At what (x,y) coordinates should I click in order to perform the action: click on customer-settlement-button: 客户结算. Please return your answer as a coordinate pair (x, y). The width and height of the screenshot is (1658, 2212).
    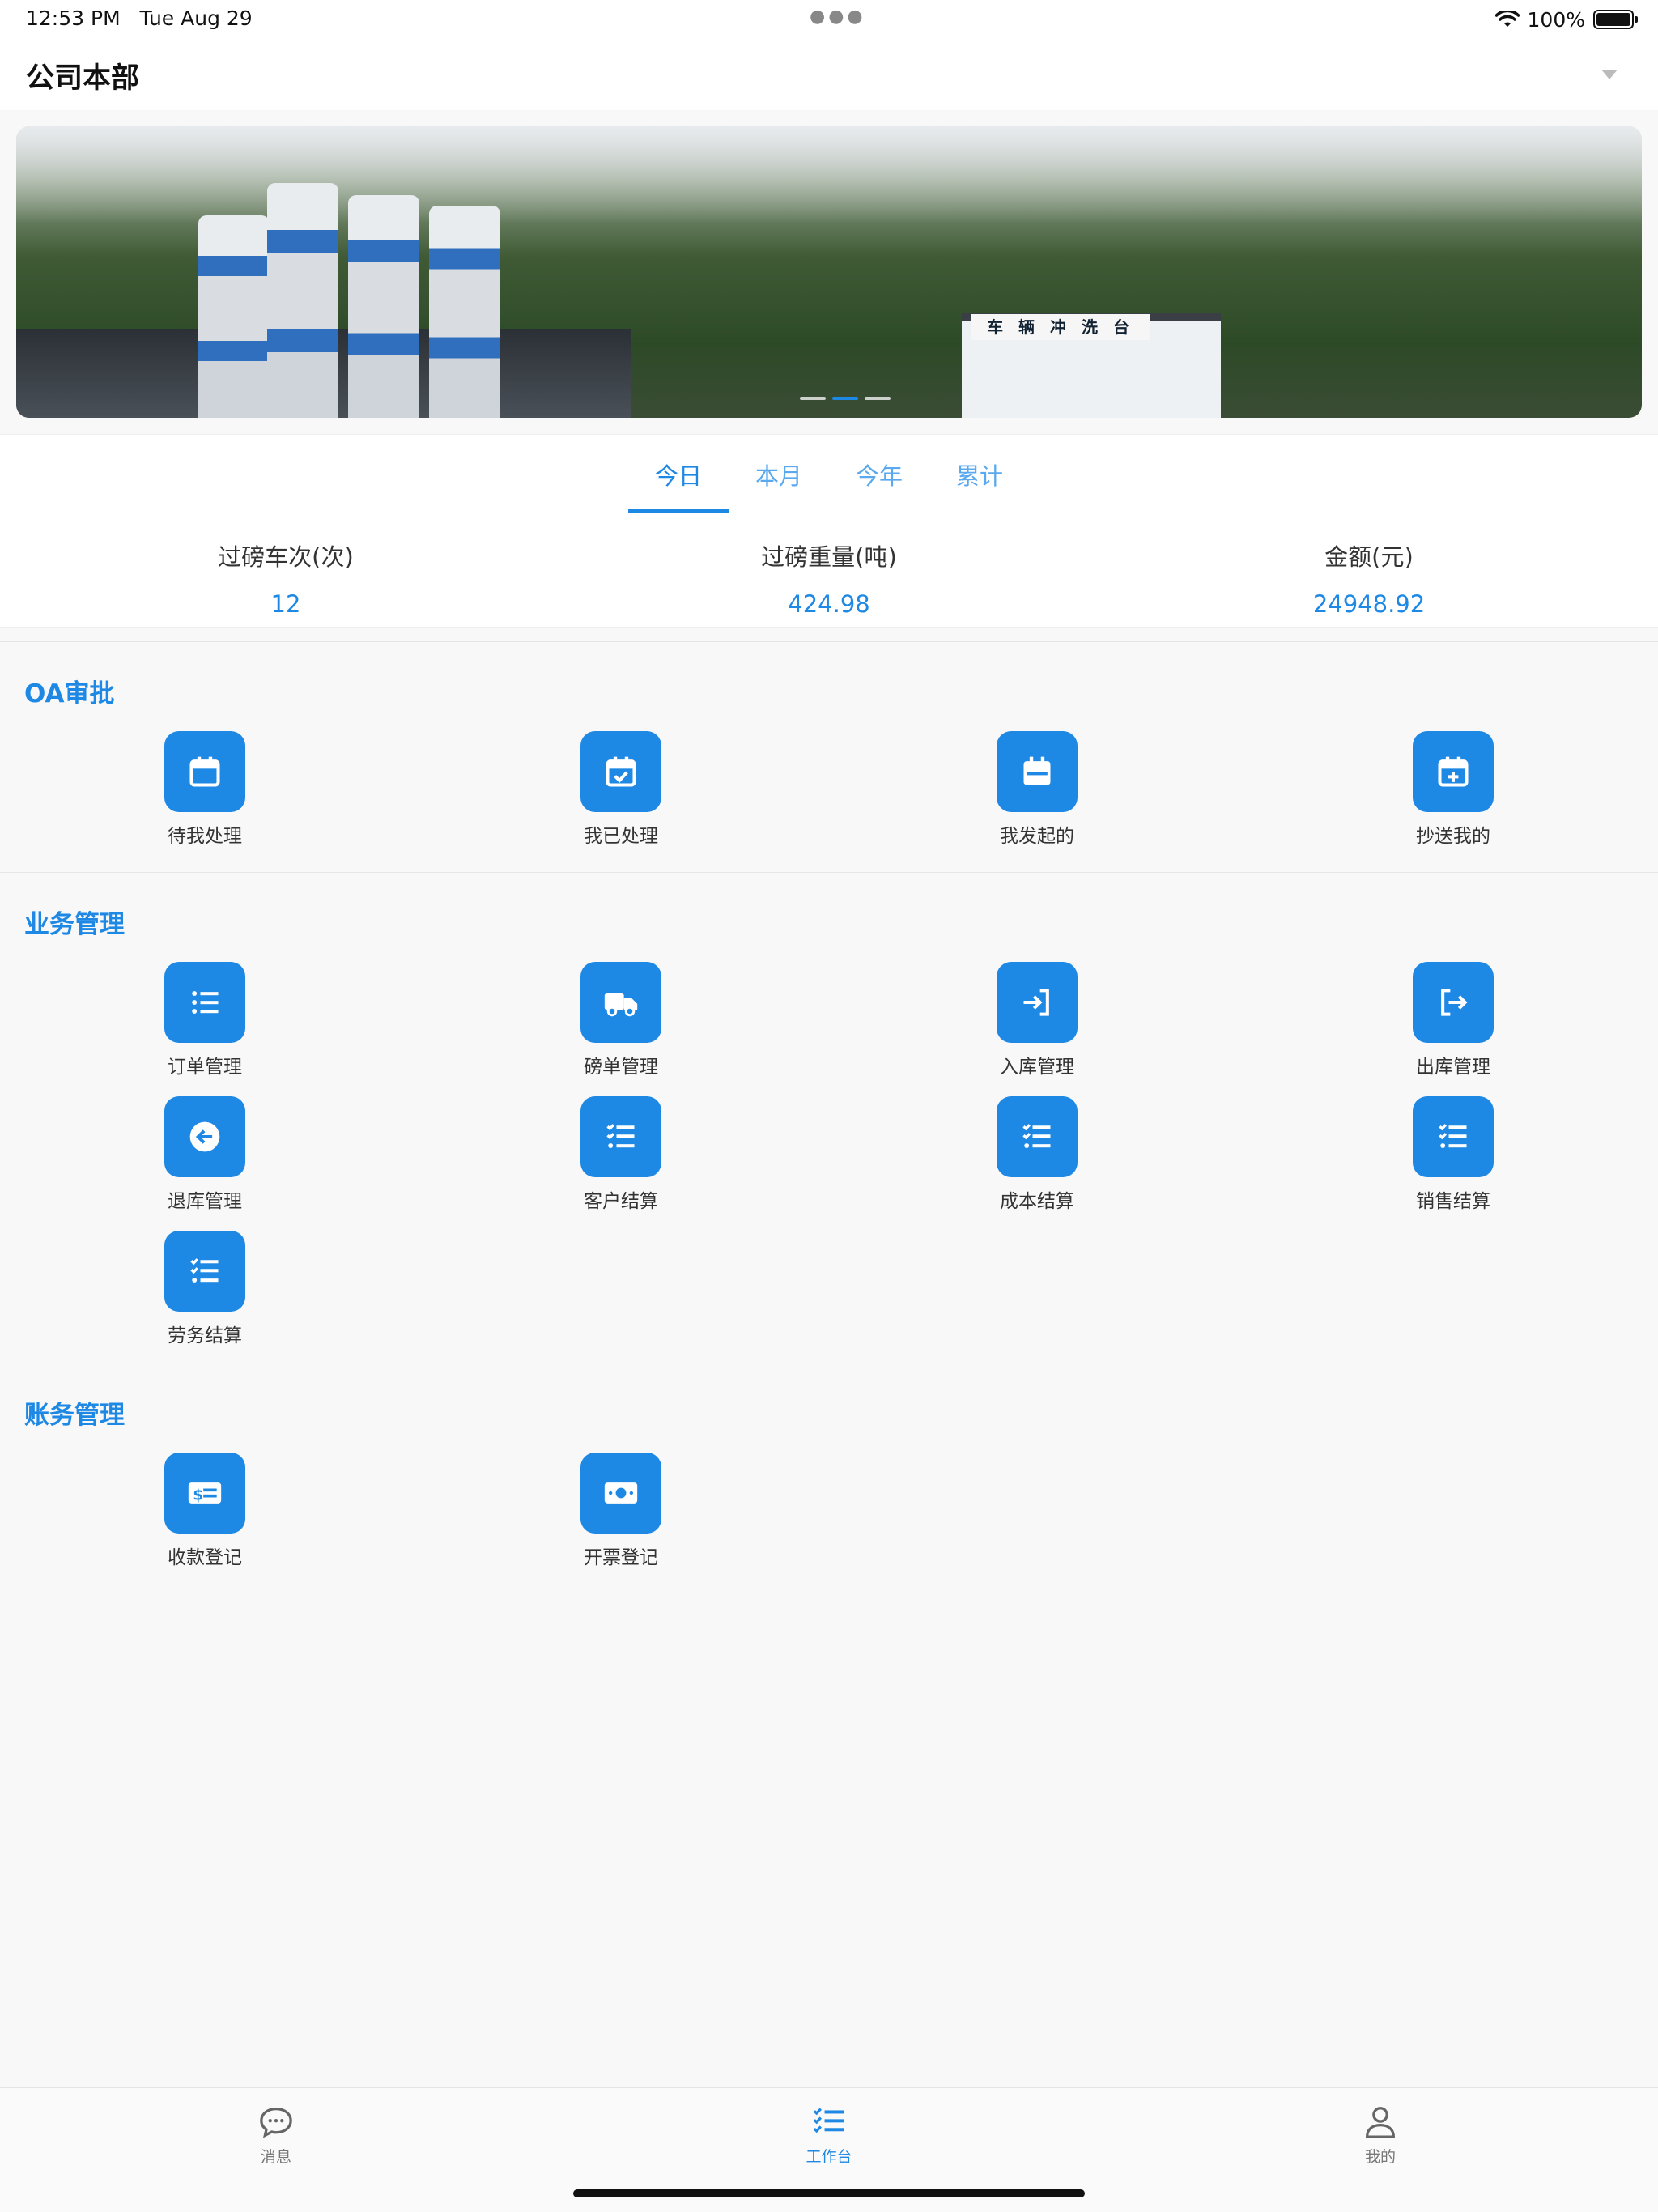
    Looking at the image, I should click on (621, 1154).